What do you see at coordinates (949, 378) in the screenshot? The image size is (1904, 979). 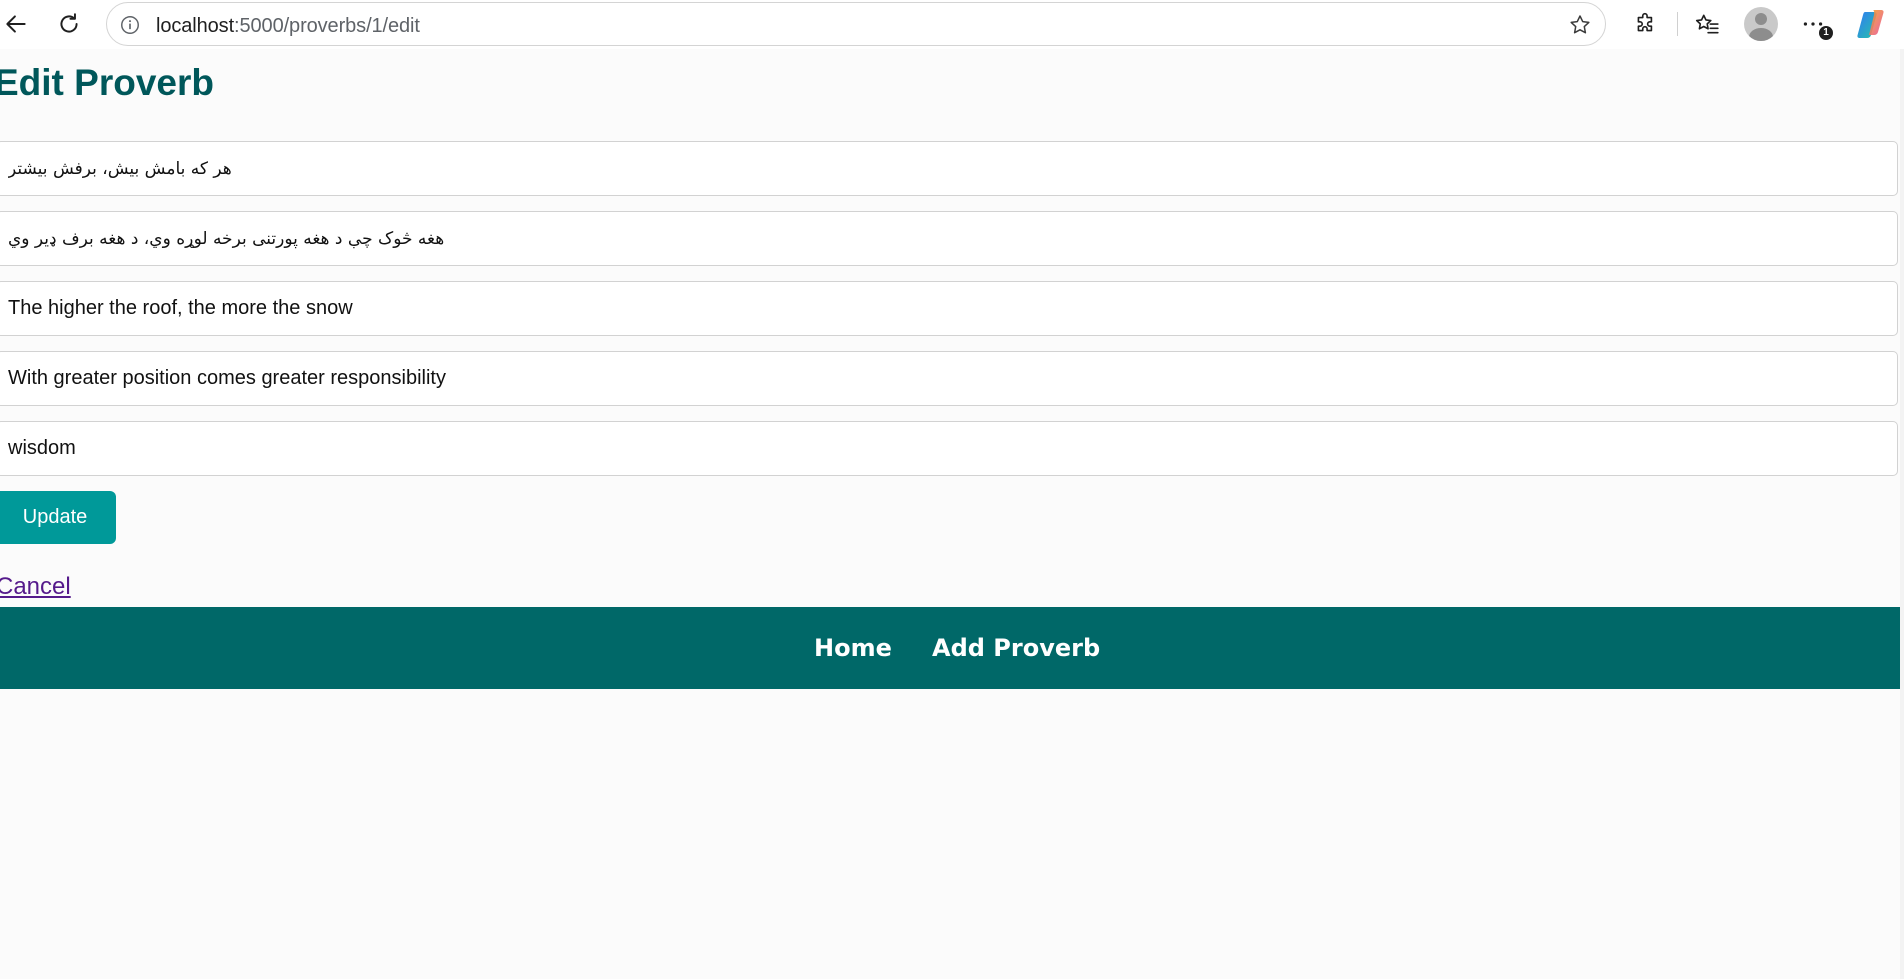 I see `meaning-input` at bounding box center [949, 378].